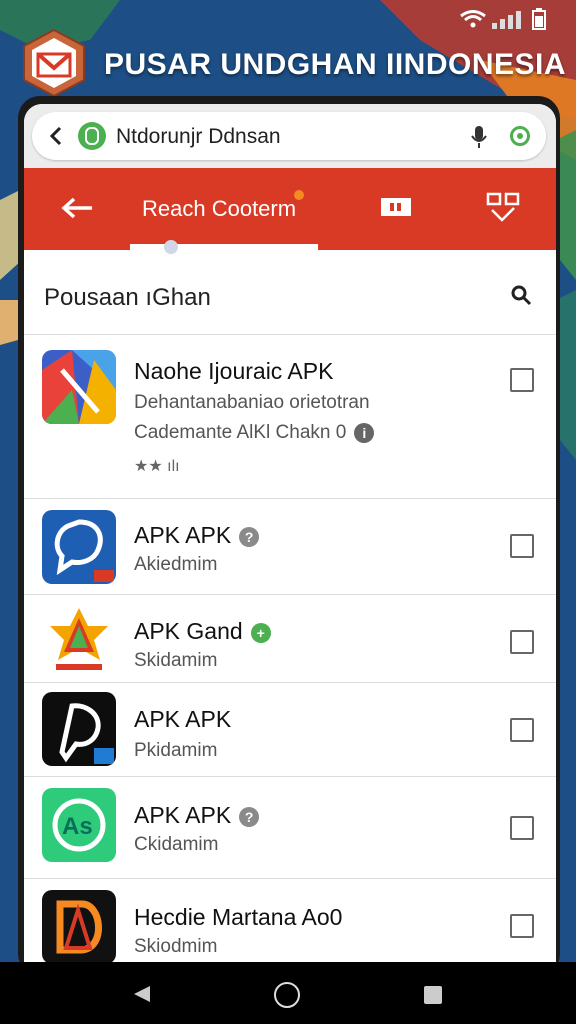  What do you see at coordinates (157, 466) in the screenshot?
I see `rating: ★★ ılı` at bounding box center [157, 466].